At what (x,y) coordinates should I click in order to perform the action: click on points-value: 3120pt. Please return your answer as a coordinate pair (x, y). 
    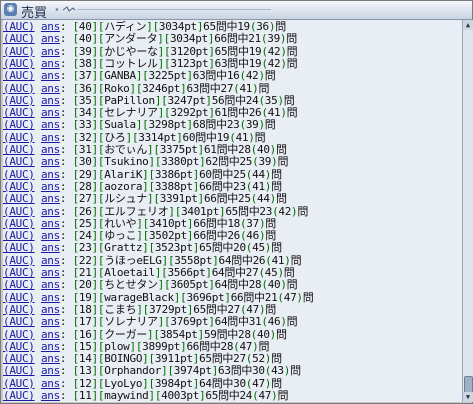
    Looking at the image, I should click on (189, 51).